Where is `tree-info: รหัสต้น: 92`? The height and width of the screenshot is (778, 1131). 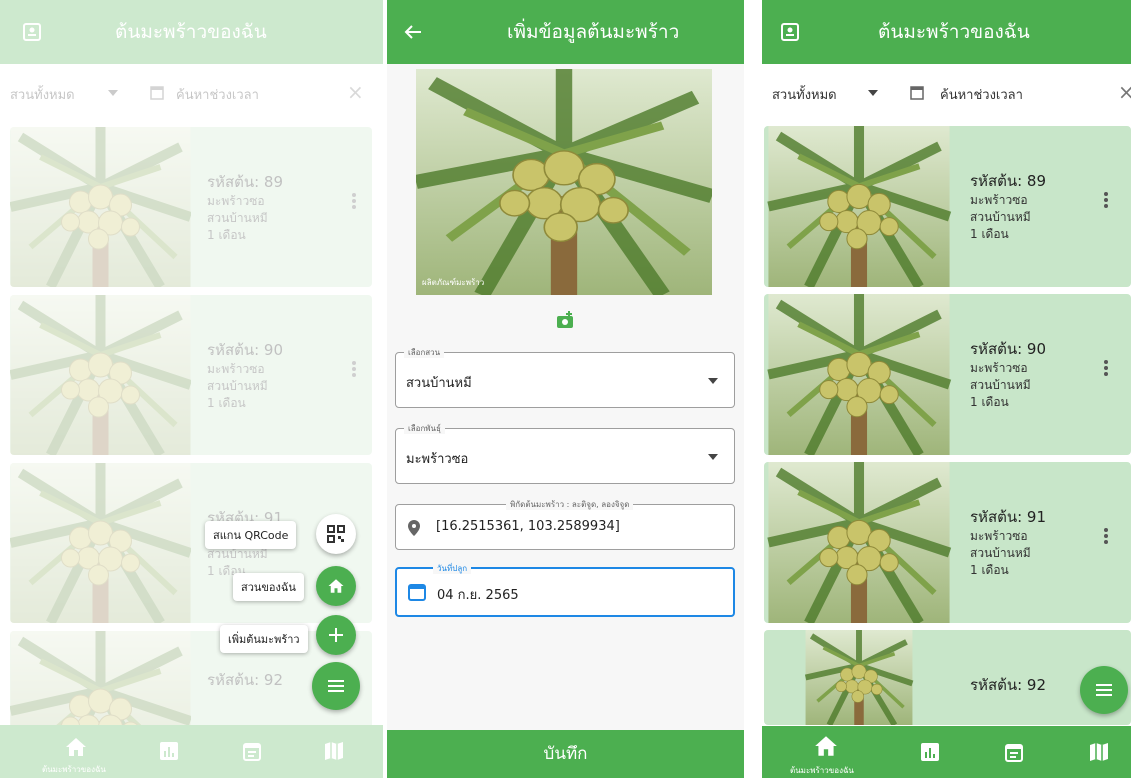
tree-info: รหัสต้น: 92 is located at coordinates (1008, 685).